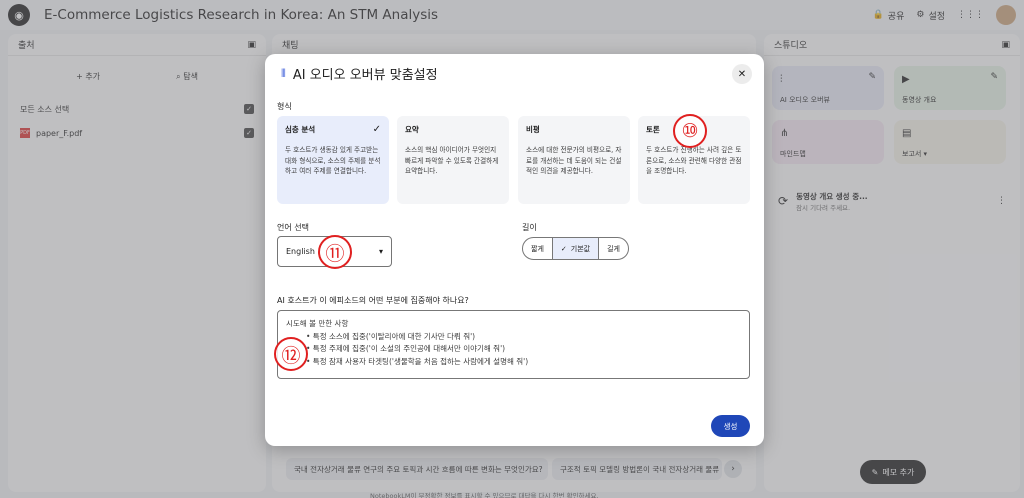 The height and width of the screenshot is (498, 1024). What do you see at coordinates (291, 354) in the screenshot?
I see `annotation-marker: ⑫` at bounding box center [291, 354].